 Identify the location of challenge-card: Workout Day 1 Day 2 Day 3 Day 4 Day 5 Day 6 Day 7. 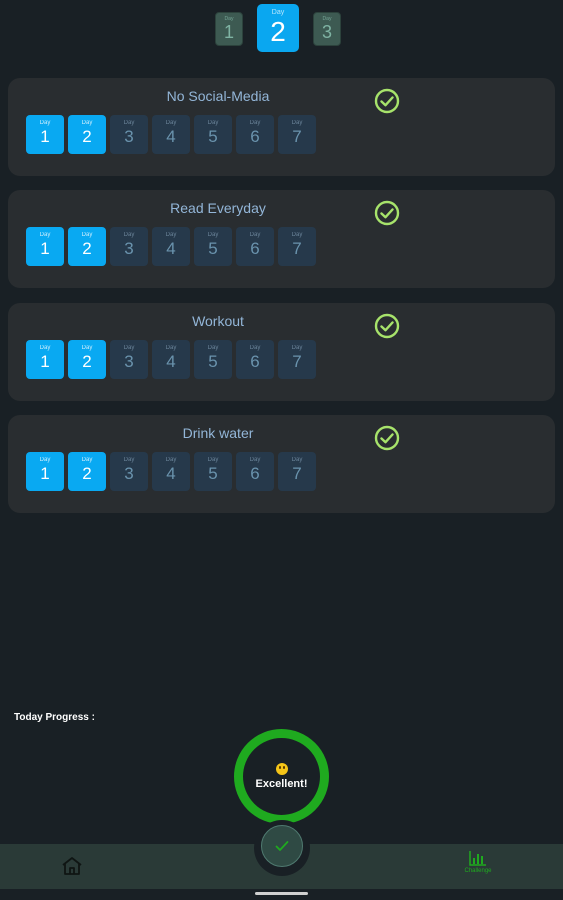
(281, 352).